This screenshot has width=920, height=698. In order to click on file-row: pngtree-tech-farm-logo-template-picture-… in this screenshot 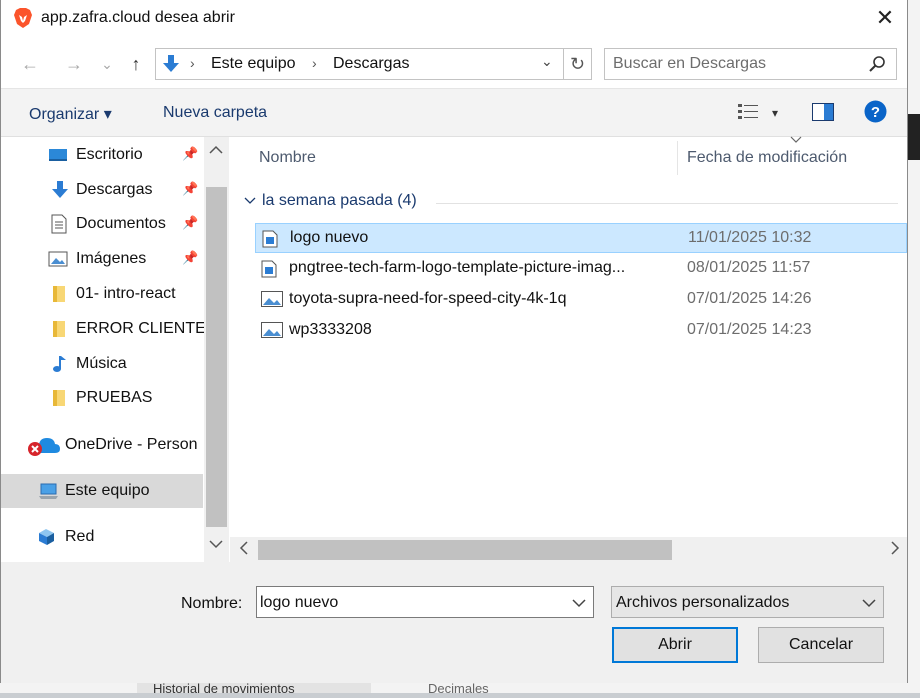, I will do `click(581, 269)`.